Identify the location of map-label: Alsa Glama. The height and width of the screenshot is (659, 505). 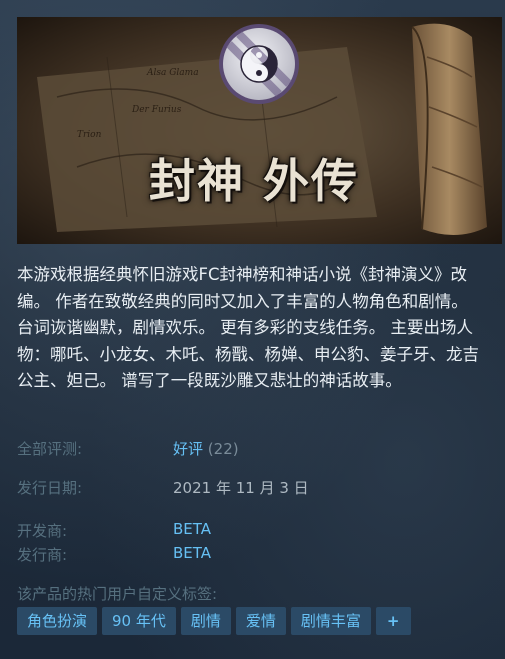
(172, 73).